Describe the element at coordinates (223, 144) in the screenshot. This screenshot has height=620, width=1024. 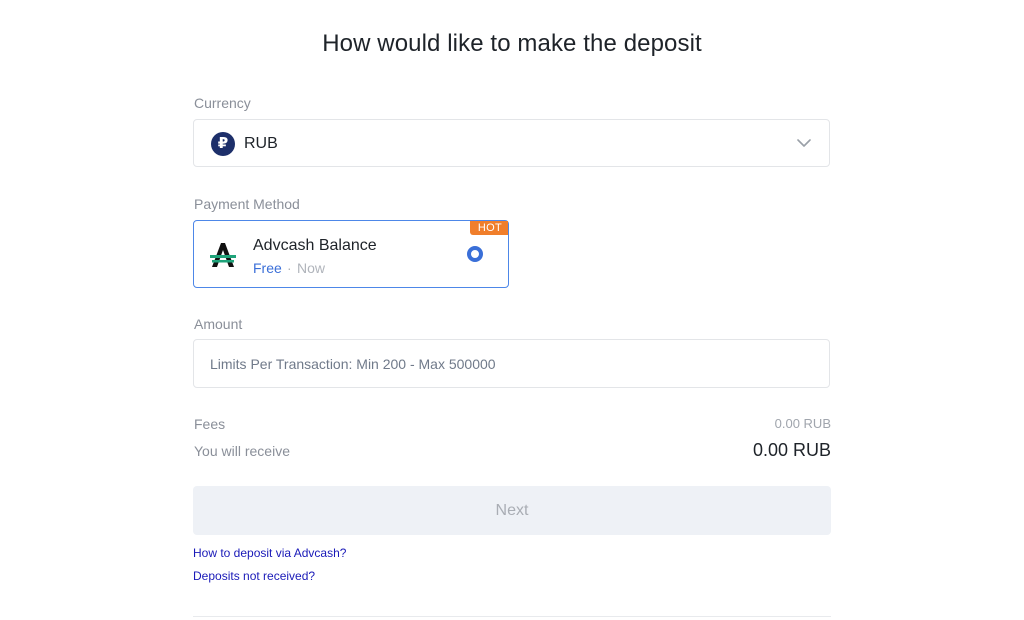
I see `ruble-icon: ₽` at that location.